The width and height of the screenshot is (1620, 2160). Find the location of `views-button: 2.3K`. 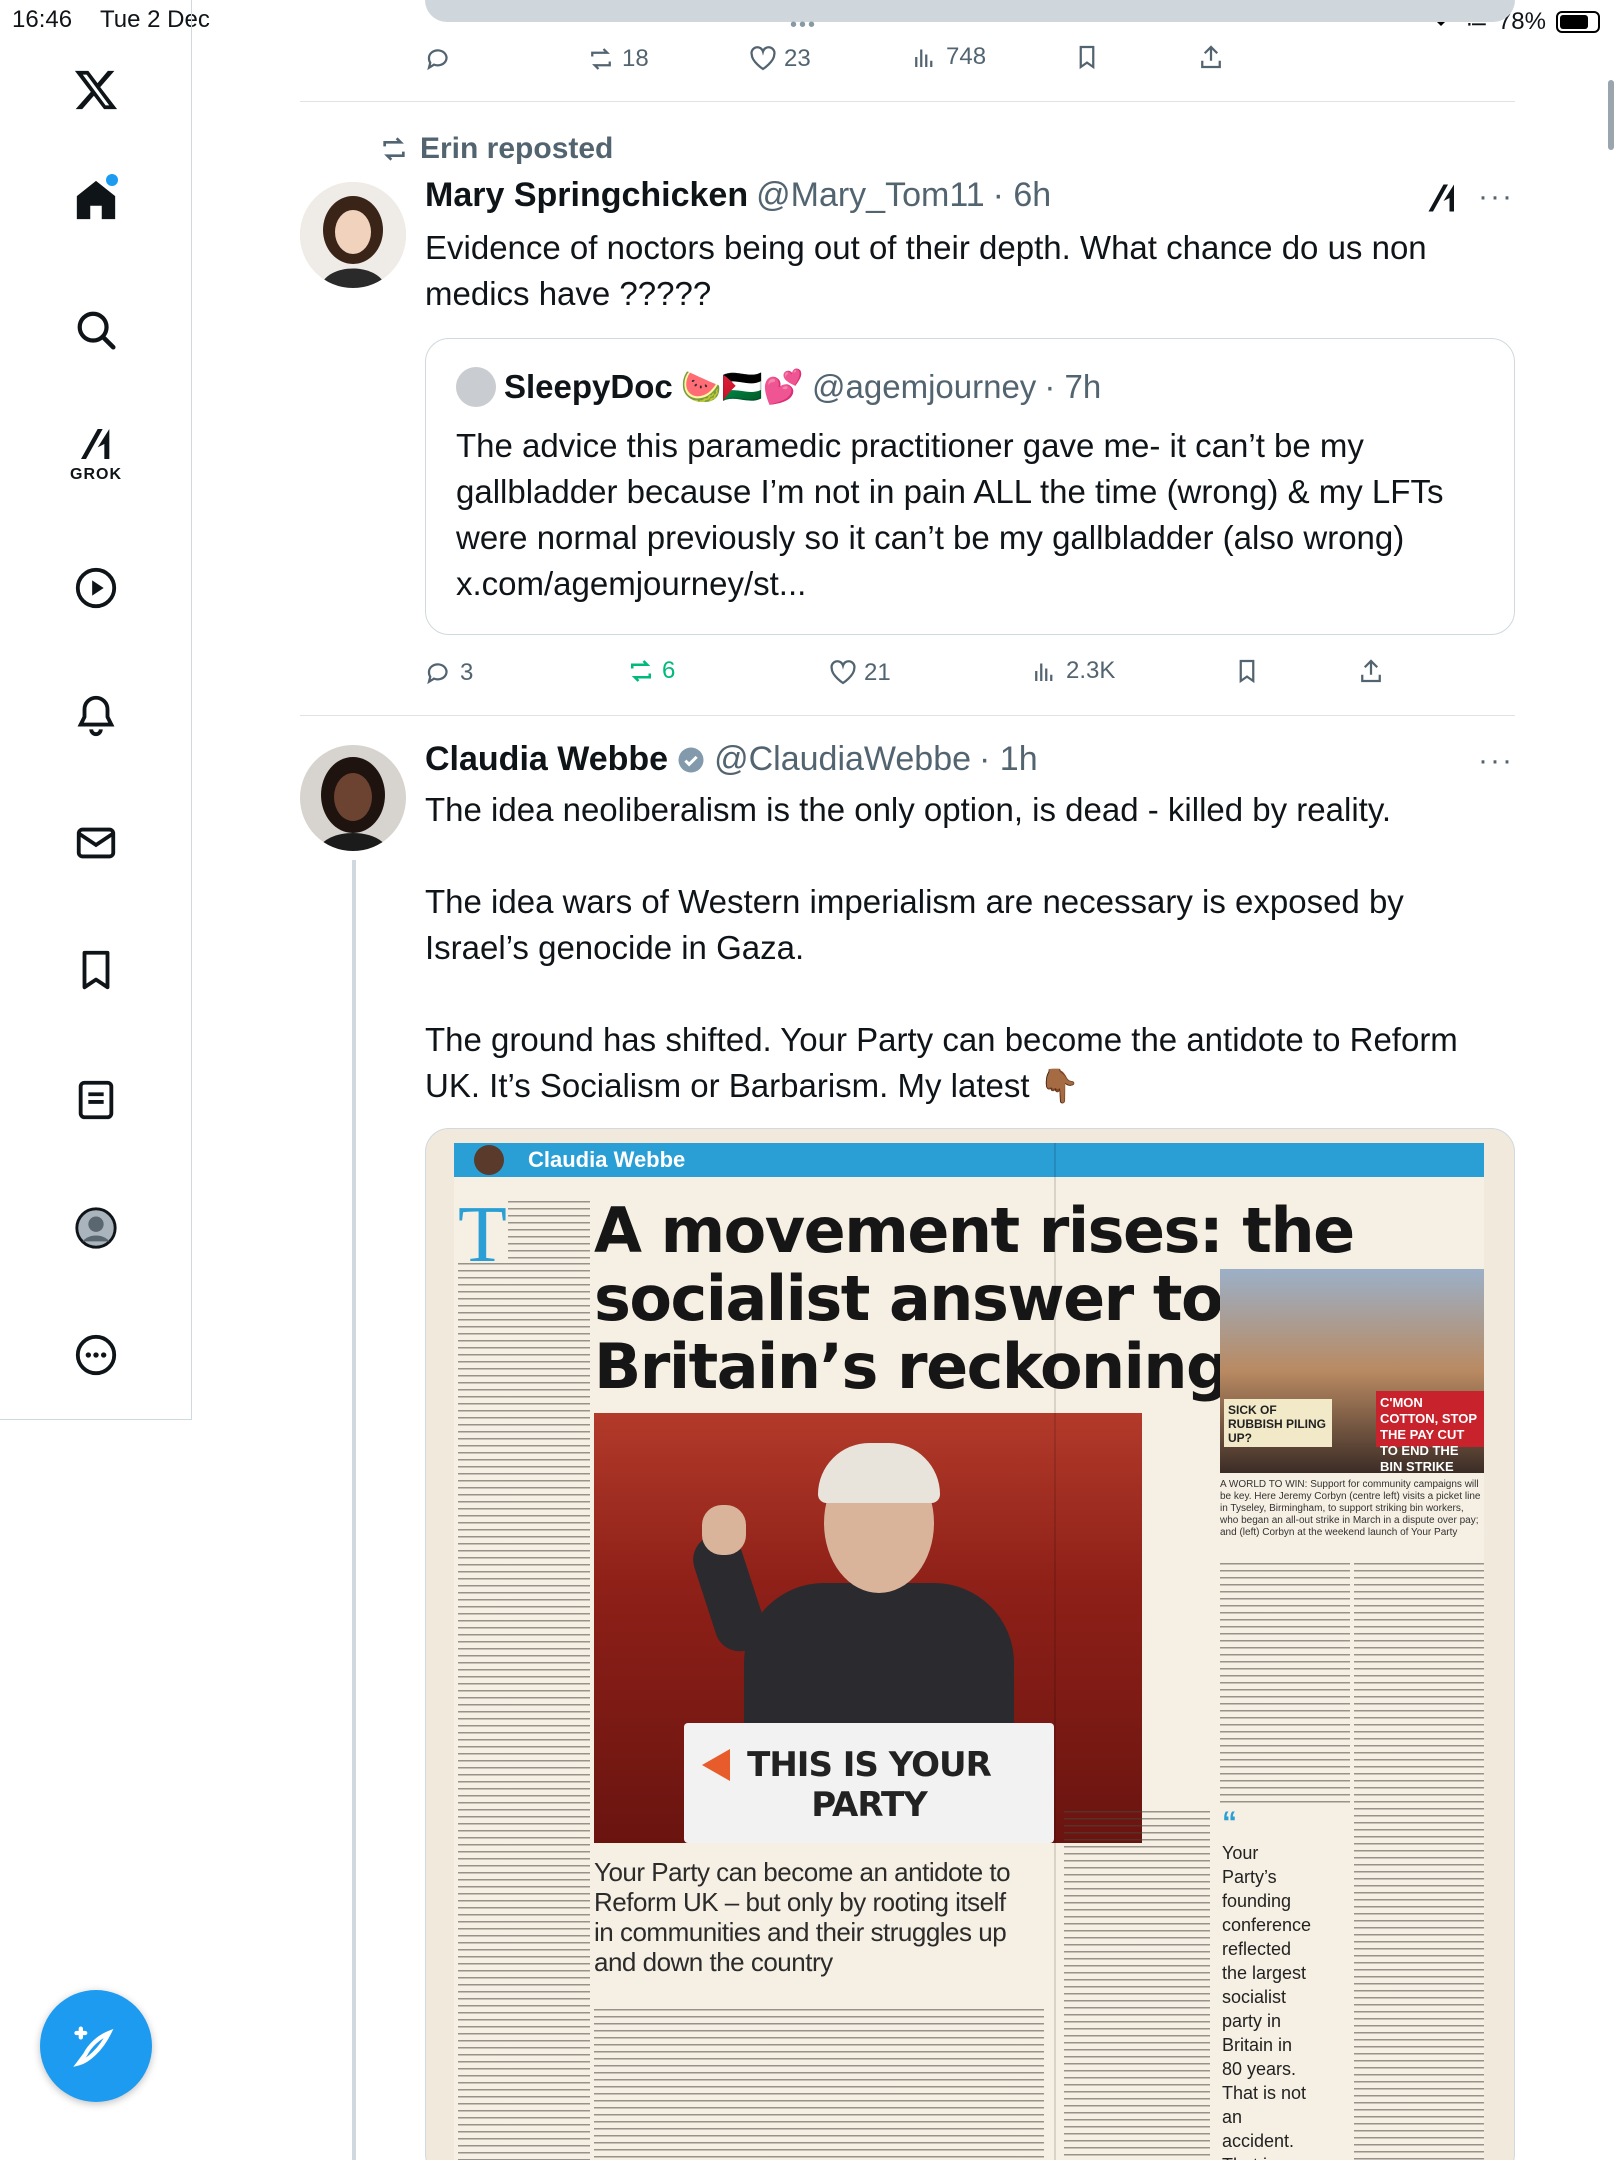

views-button: 2.3K is located at coordinates (1072, 671).